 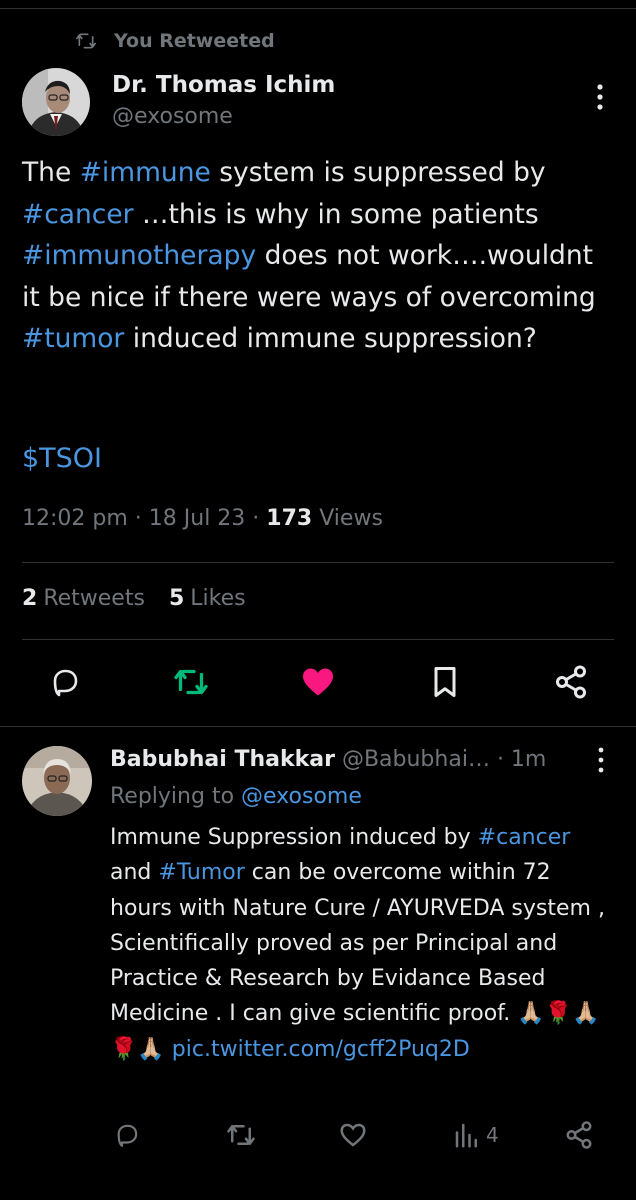 I want to click on bookmark-icon, so click(x=445, y=682).